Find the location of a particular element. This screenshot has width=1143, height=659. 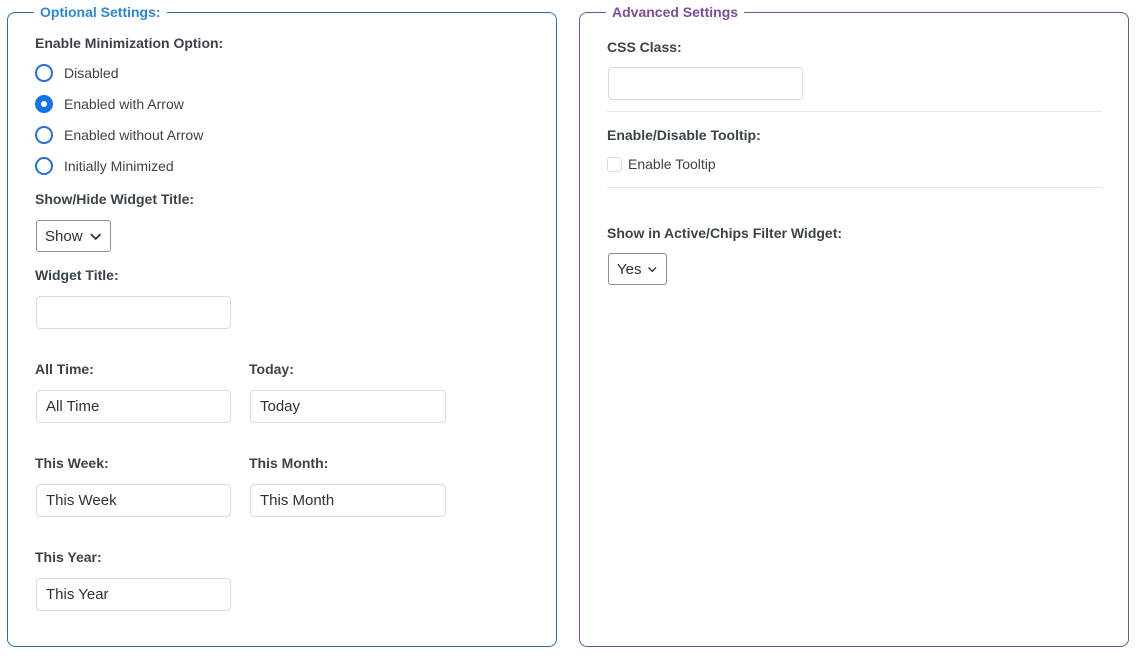

radio-enabled-with-arrow-control is located at coordinates (44, 104).